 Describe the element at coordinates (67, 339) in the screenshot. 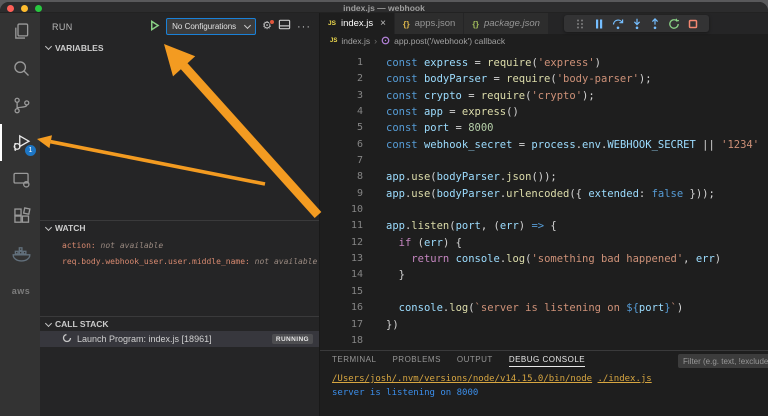

I see `loading-spinner-icon` at that location.